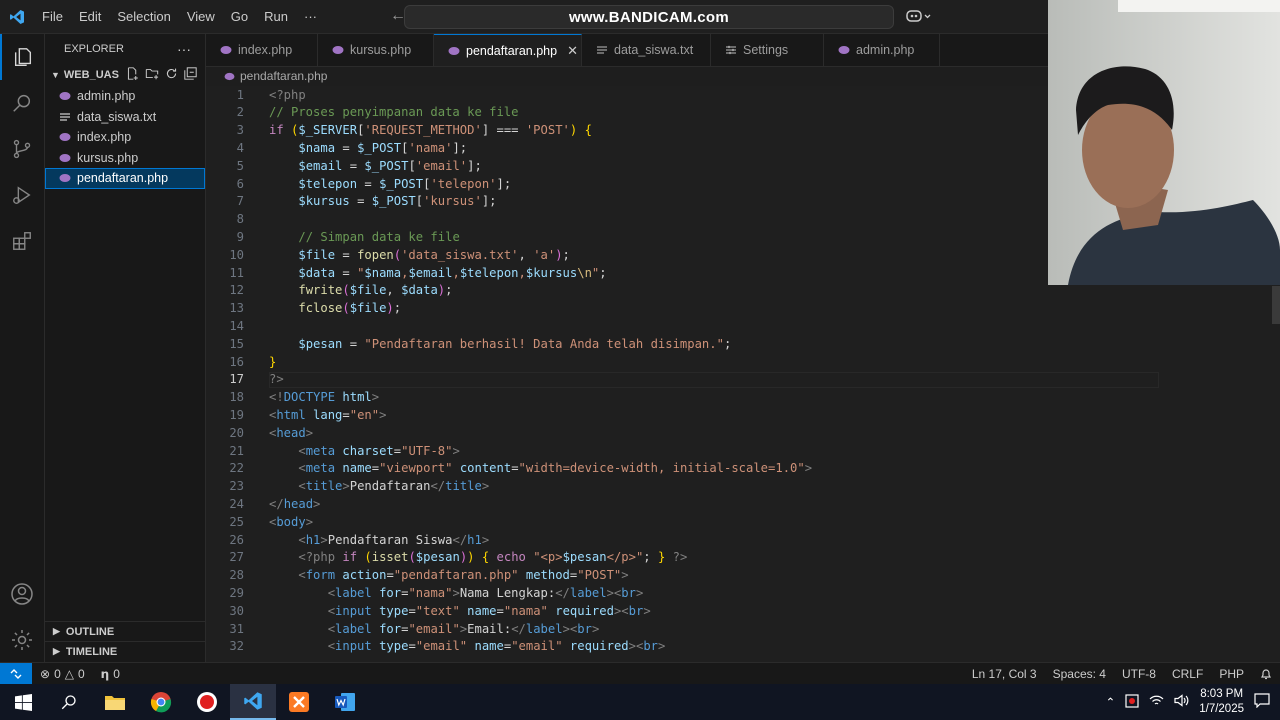 This screenshot has height=720, width=1280. What do you see at coordinates (262, 50) in the screenshot?
I see `tab-index-php: index.php` at bounding box center [262, 50].